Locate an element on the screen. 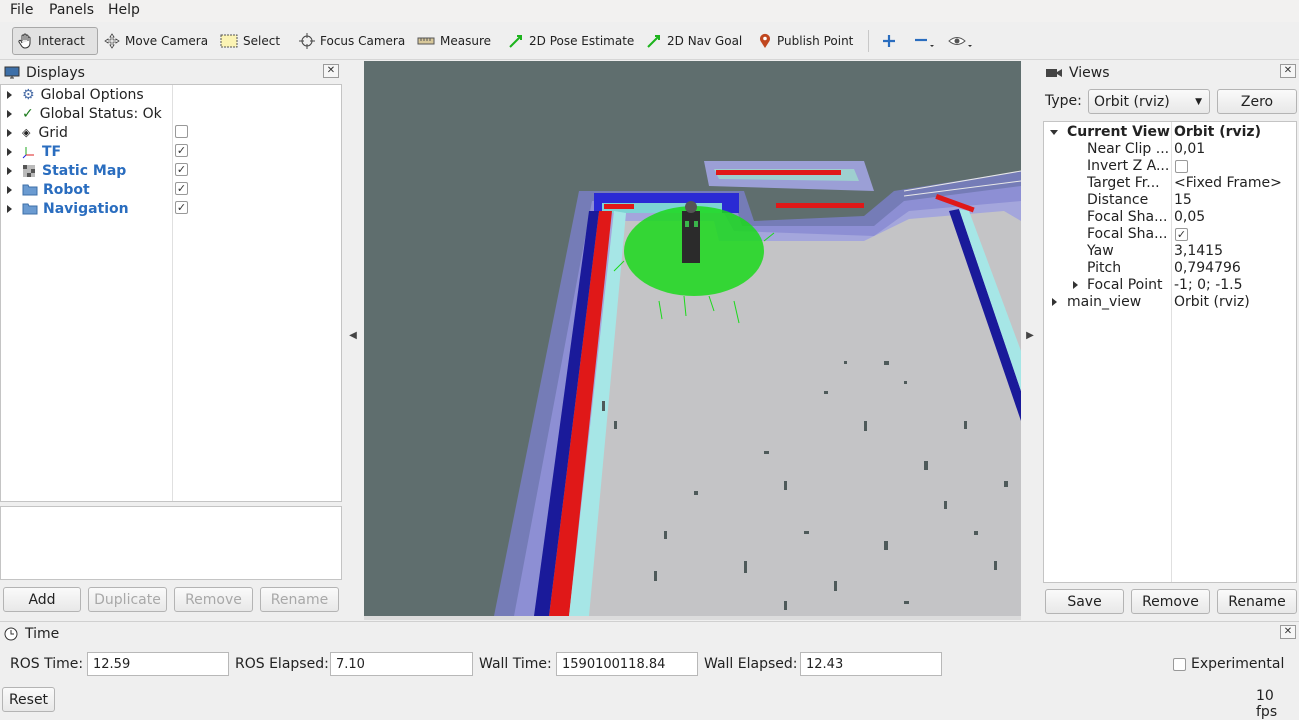 The image size is (1299, 720). tf-checkbox: ✓ is located at coordinates (181, 150).